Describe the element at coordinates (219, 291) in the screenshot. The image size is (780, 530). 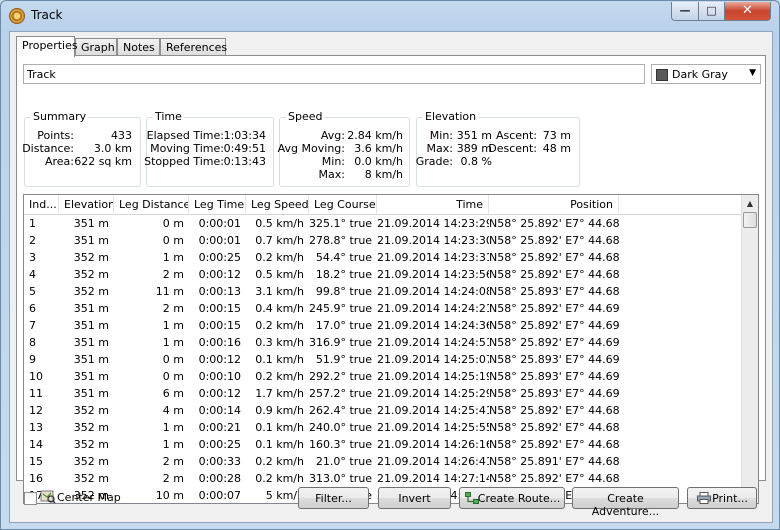
I see `cell-leg-time: 0:00:13` at that location.